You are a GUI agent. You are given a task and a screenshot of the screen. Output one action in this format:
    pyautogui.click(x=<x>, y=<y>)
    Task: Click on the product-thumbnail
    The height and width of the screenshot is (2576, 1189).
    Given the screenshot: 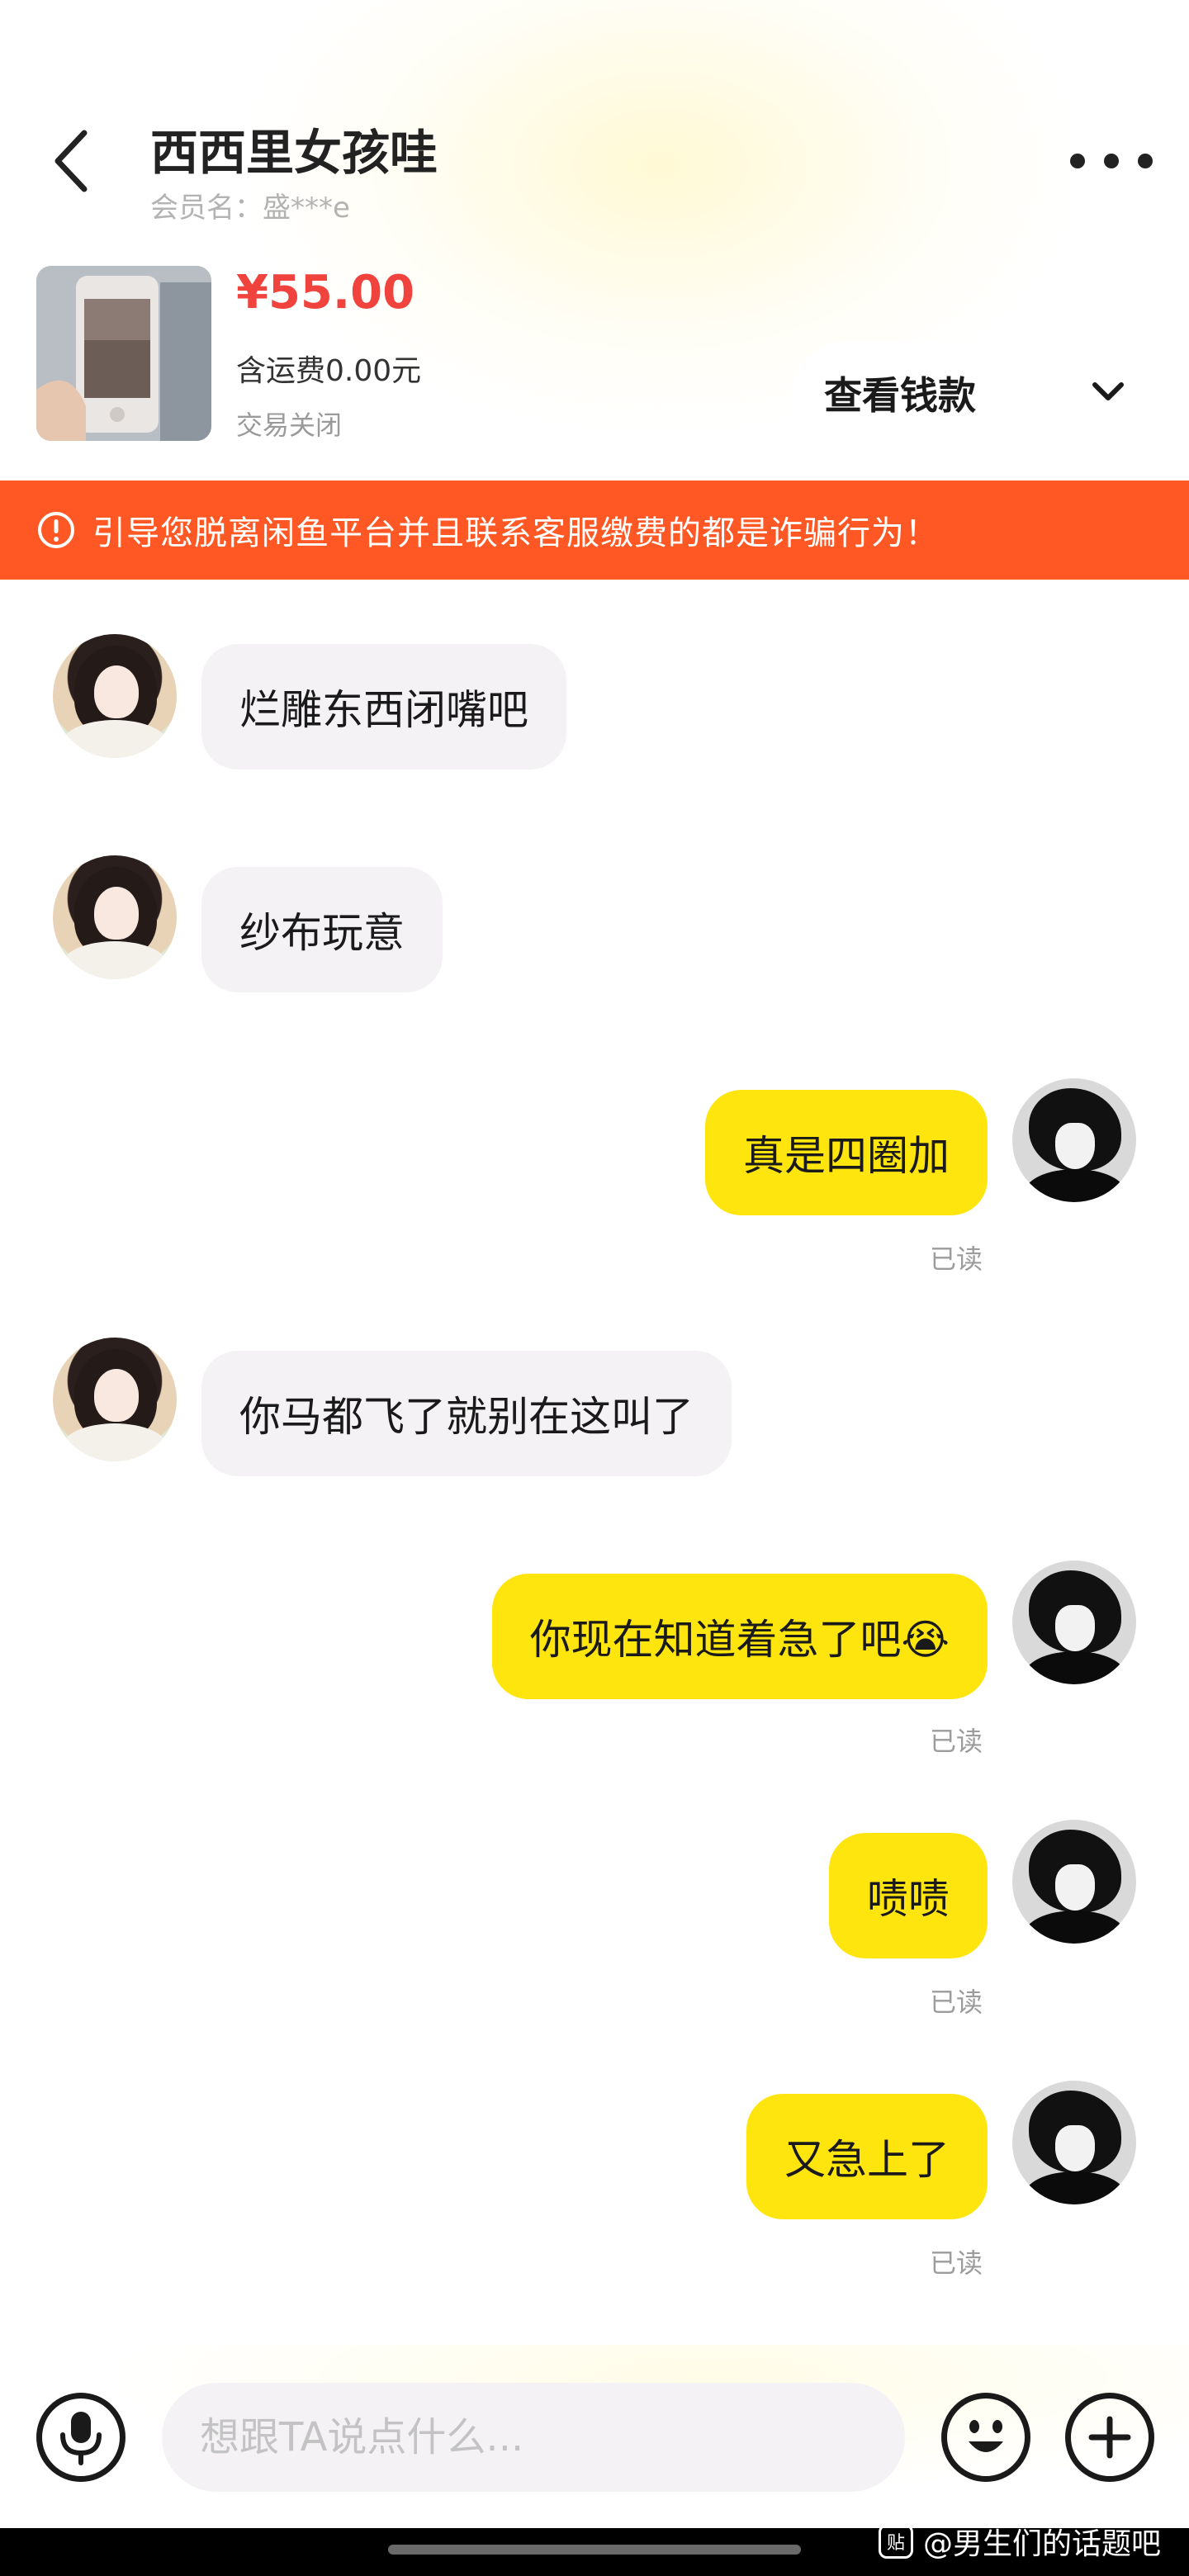 What is the action you would take?
    pyautogui.click(x=123, y=353)
    